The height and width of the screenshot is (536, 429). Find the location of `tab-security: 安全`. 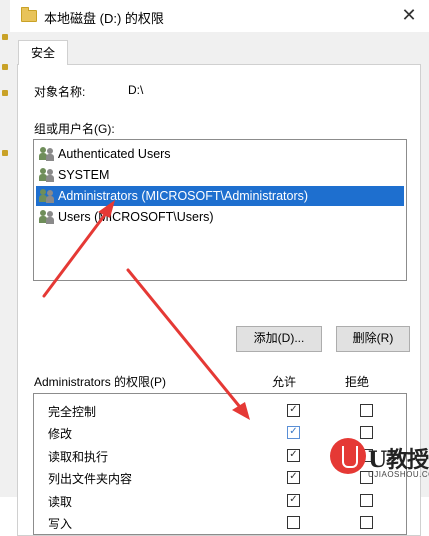

tab-security: 安全 is located at coordinates (43, 52).